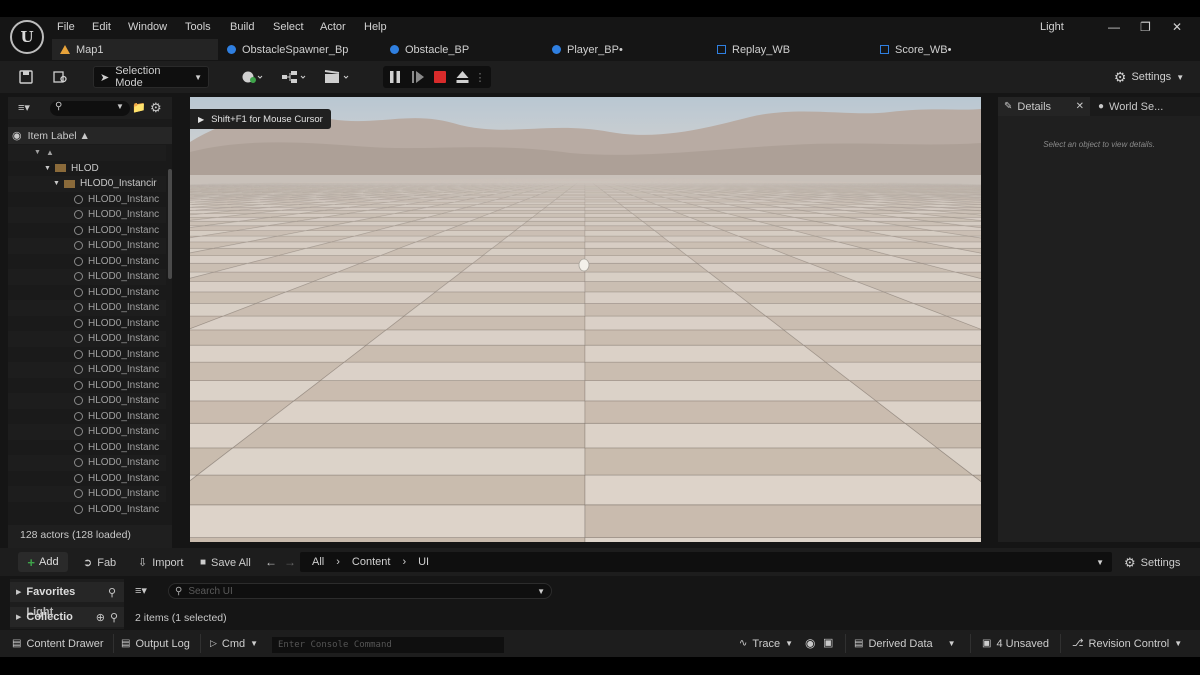  What do you see at coordinates (58, 643) in the screenshot?
I see `content-drawer-button: ▤ Content Drawer` at bounding box center [58, 643].